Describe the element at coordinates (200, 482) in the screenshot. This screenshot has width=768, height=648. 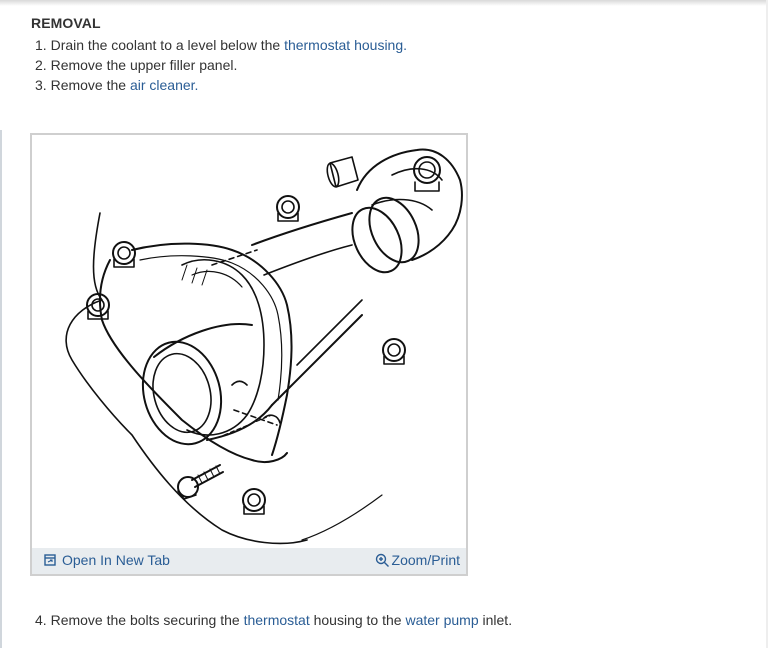
I see `loose-bolt` at that location.